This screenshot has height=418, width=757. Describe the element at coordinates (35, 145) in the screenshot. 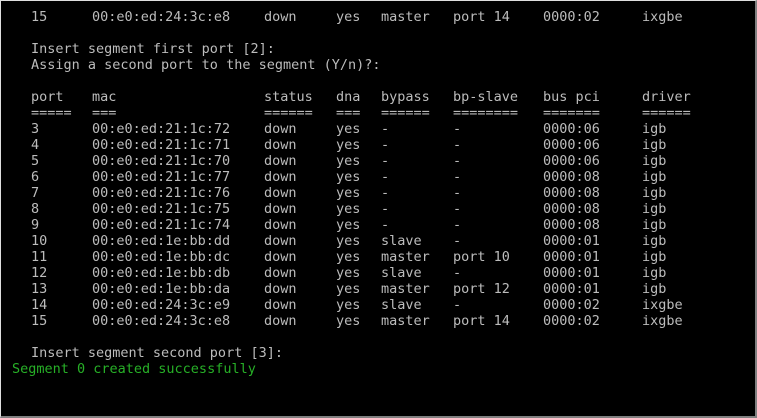

I see `row-port: 4` at that location.